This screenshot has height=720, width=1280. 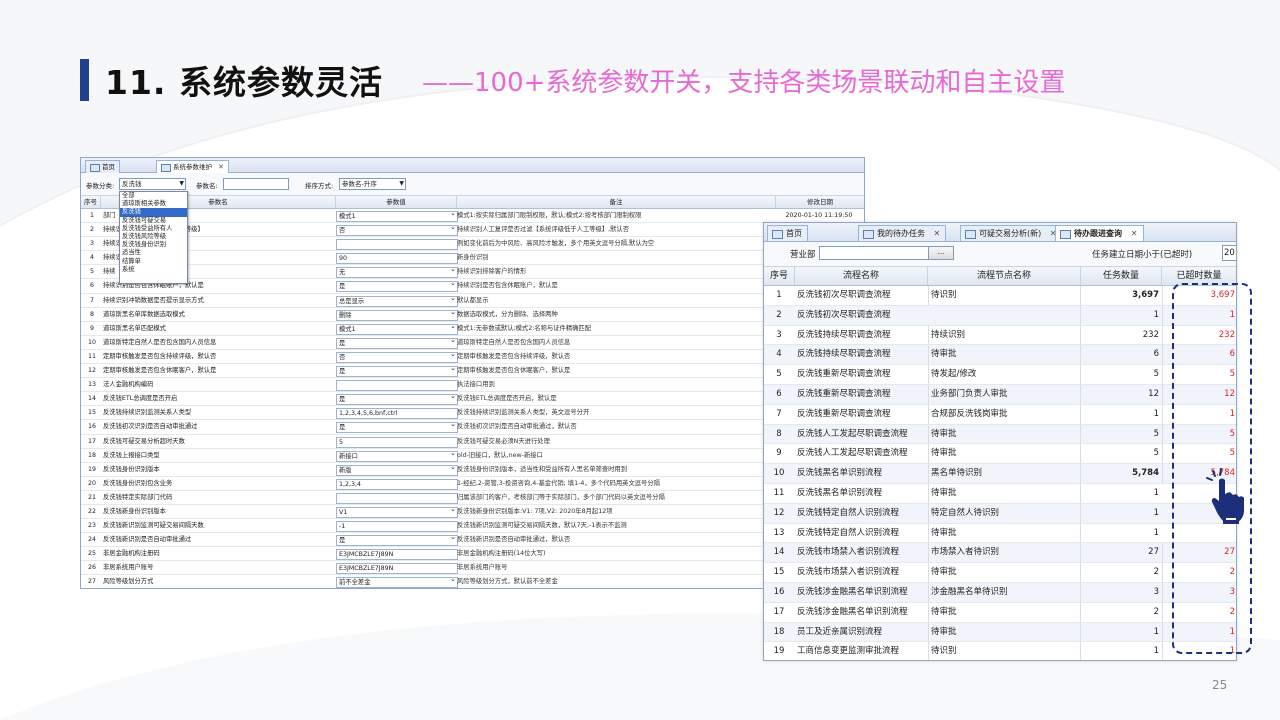 What do you see at coordinates (397, 582) in the screenshot?
I see `param-value-select: 前不全差金` at bounding box center [397, 582].